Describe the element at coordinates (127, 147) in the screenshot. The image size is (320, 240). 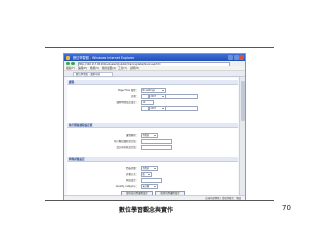
I see `field-label: 設計與系統設定值：` at that location.